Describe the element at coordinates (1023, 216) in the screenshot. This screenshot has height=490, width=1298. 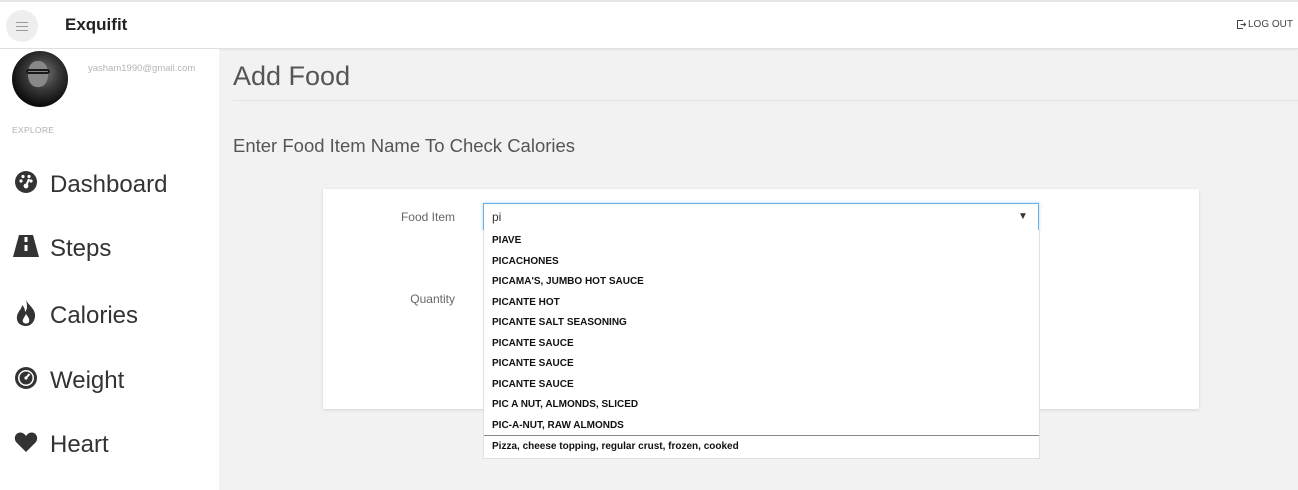
I see `chevron-down-icon: ▼` at that location.